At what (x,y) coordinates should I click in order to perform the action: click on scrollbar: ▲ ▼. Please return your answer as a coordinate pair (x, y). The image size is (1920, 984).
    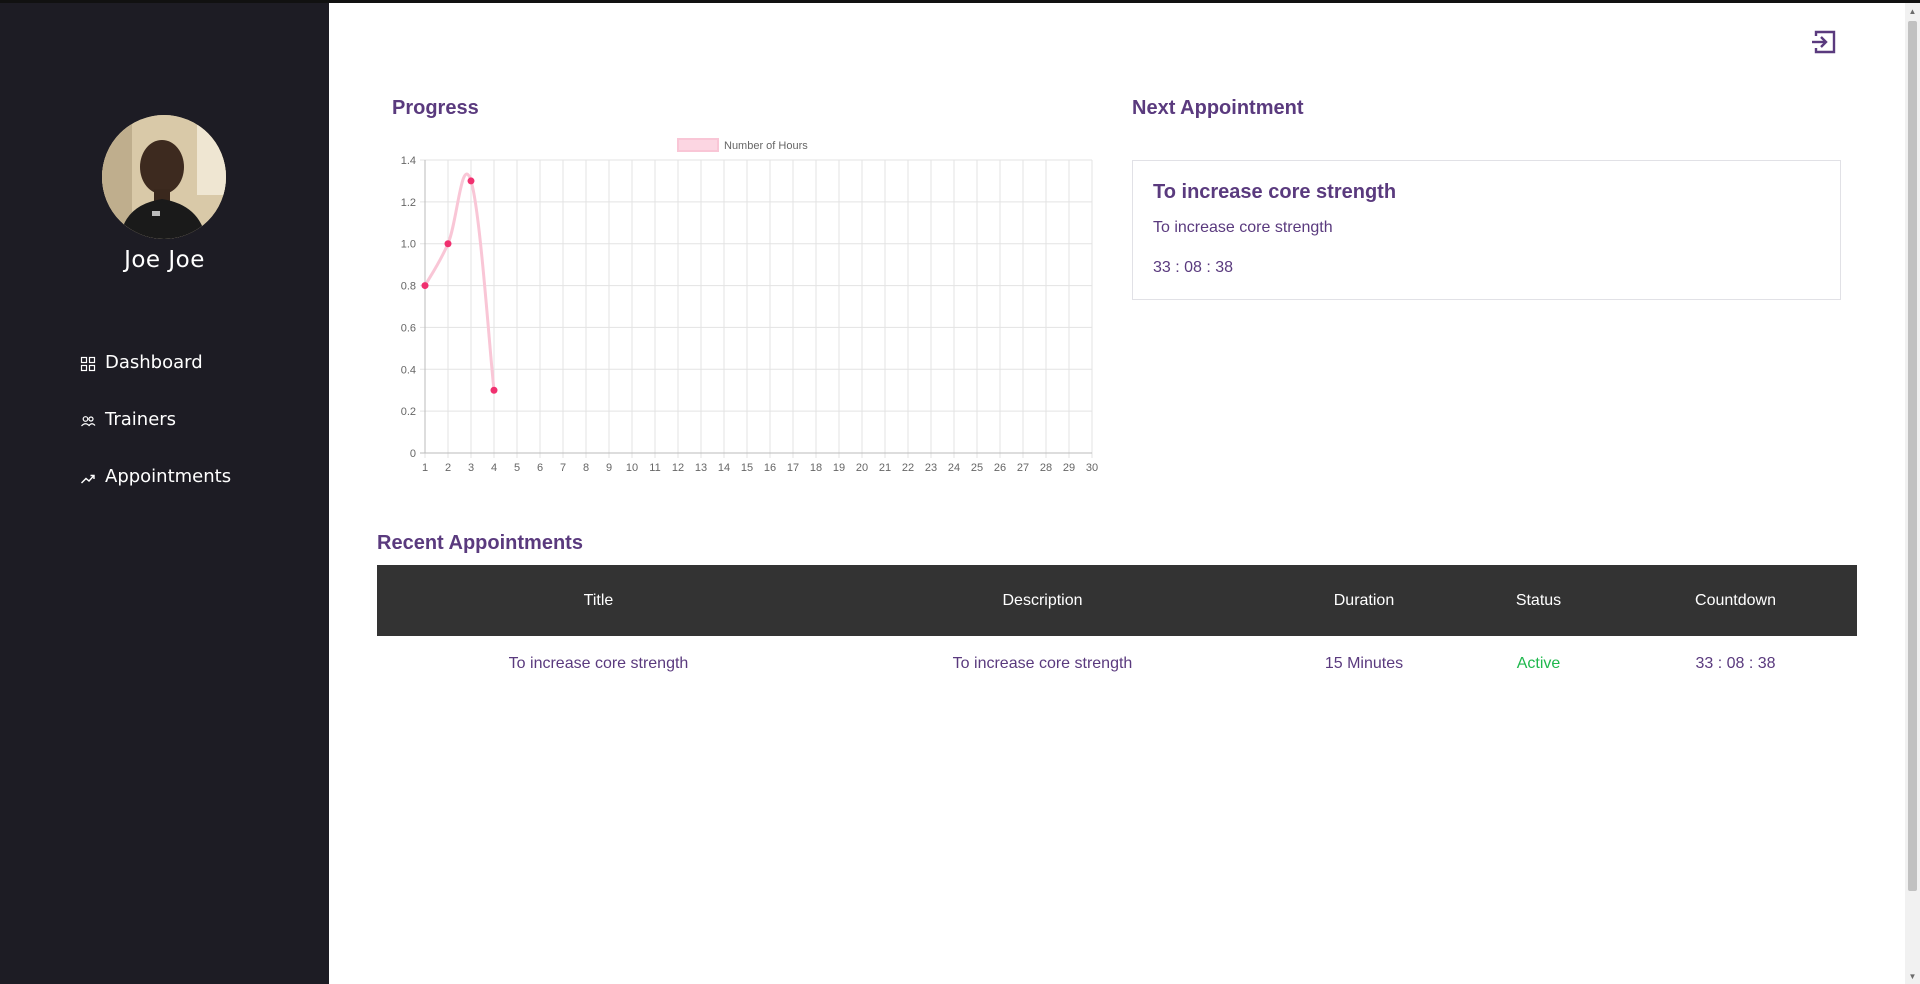
    Looking at the image, I should click on (1912, 493).